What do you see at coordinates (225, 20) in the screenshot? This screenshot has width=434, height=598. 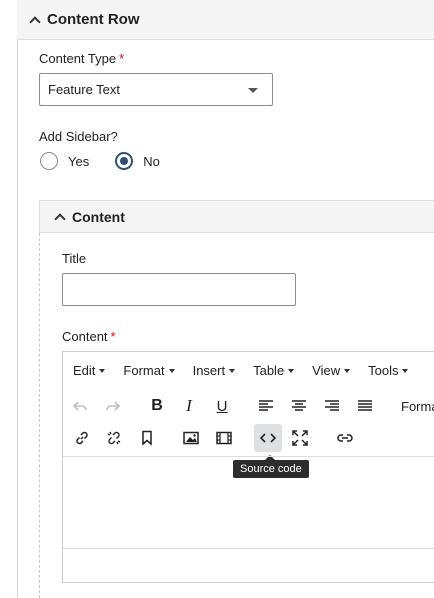 I see `content-row-header: Content Row` at bounding box center [225, 20].